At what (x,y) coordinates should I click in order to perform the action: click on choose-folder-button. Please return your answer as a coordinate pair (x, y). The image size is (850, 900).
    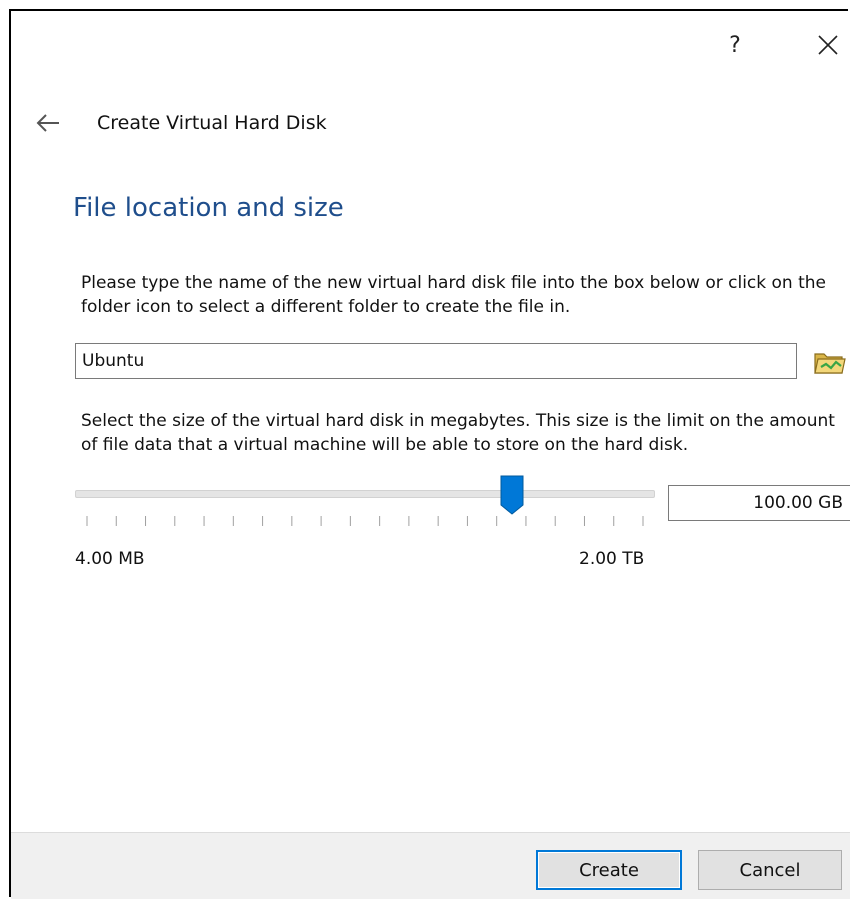
    Looking at the image, I should click on (830, 362).